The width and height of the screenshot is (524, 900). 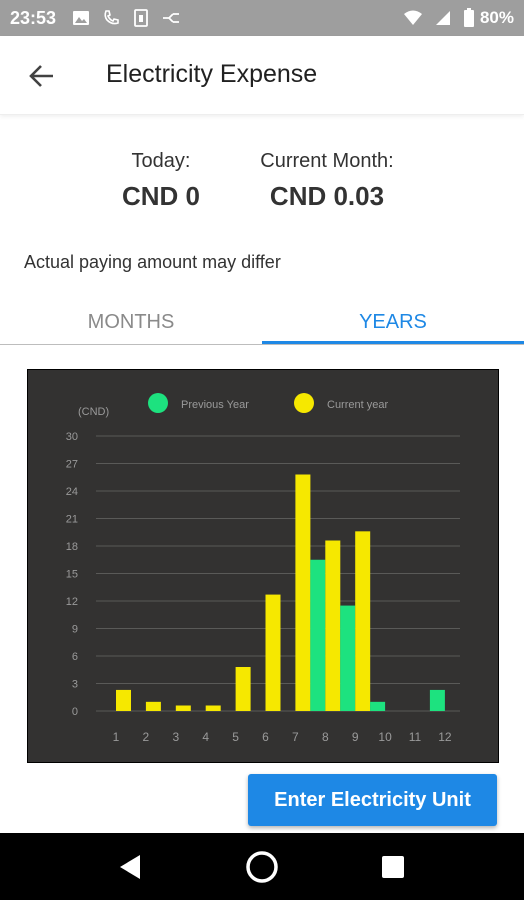 What do you see at coordinates (413, 18) in the screenshot?
I see `wifi-icon` at bounding box center [413, 18].